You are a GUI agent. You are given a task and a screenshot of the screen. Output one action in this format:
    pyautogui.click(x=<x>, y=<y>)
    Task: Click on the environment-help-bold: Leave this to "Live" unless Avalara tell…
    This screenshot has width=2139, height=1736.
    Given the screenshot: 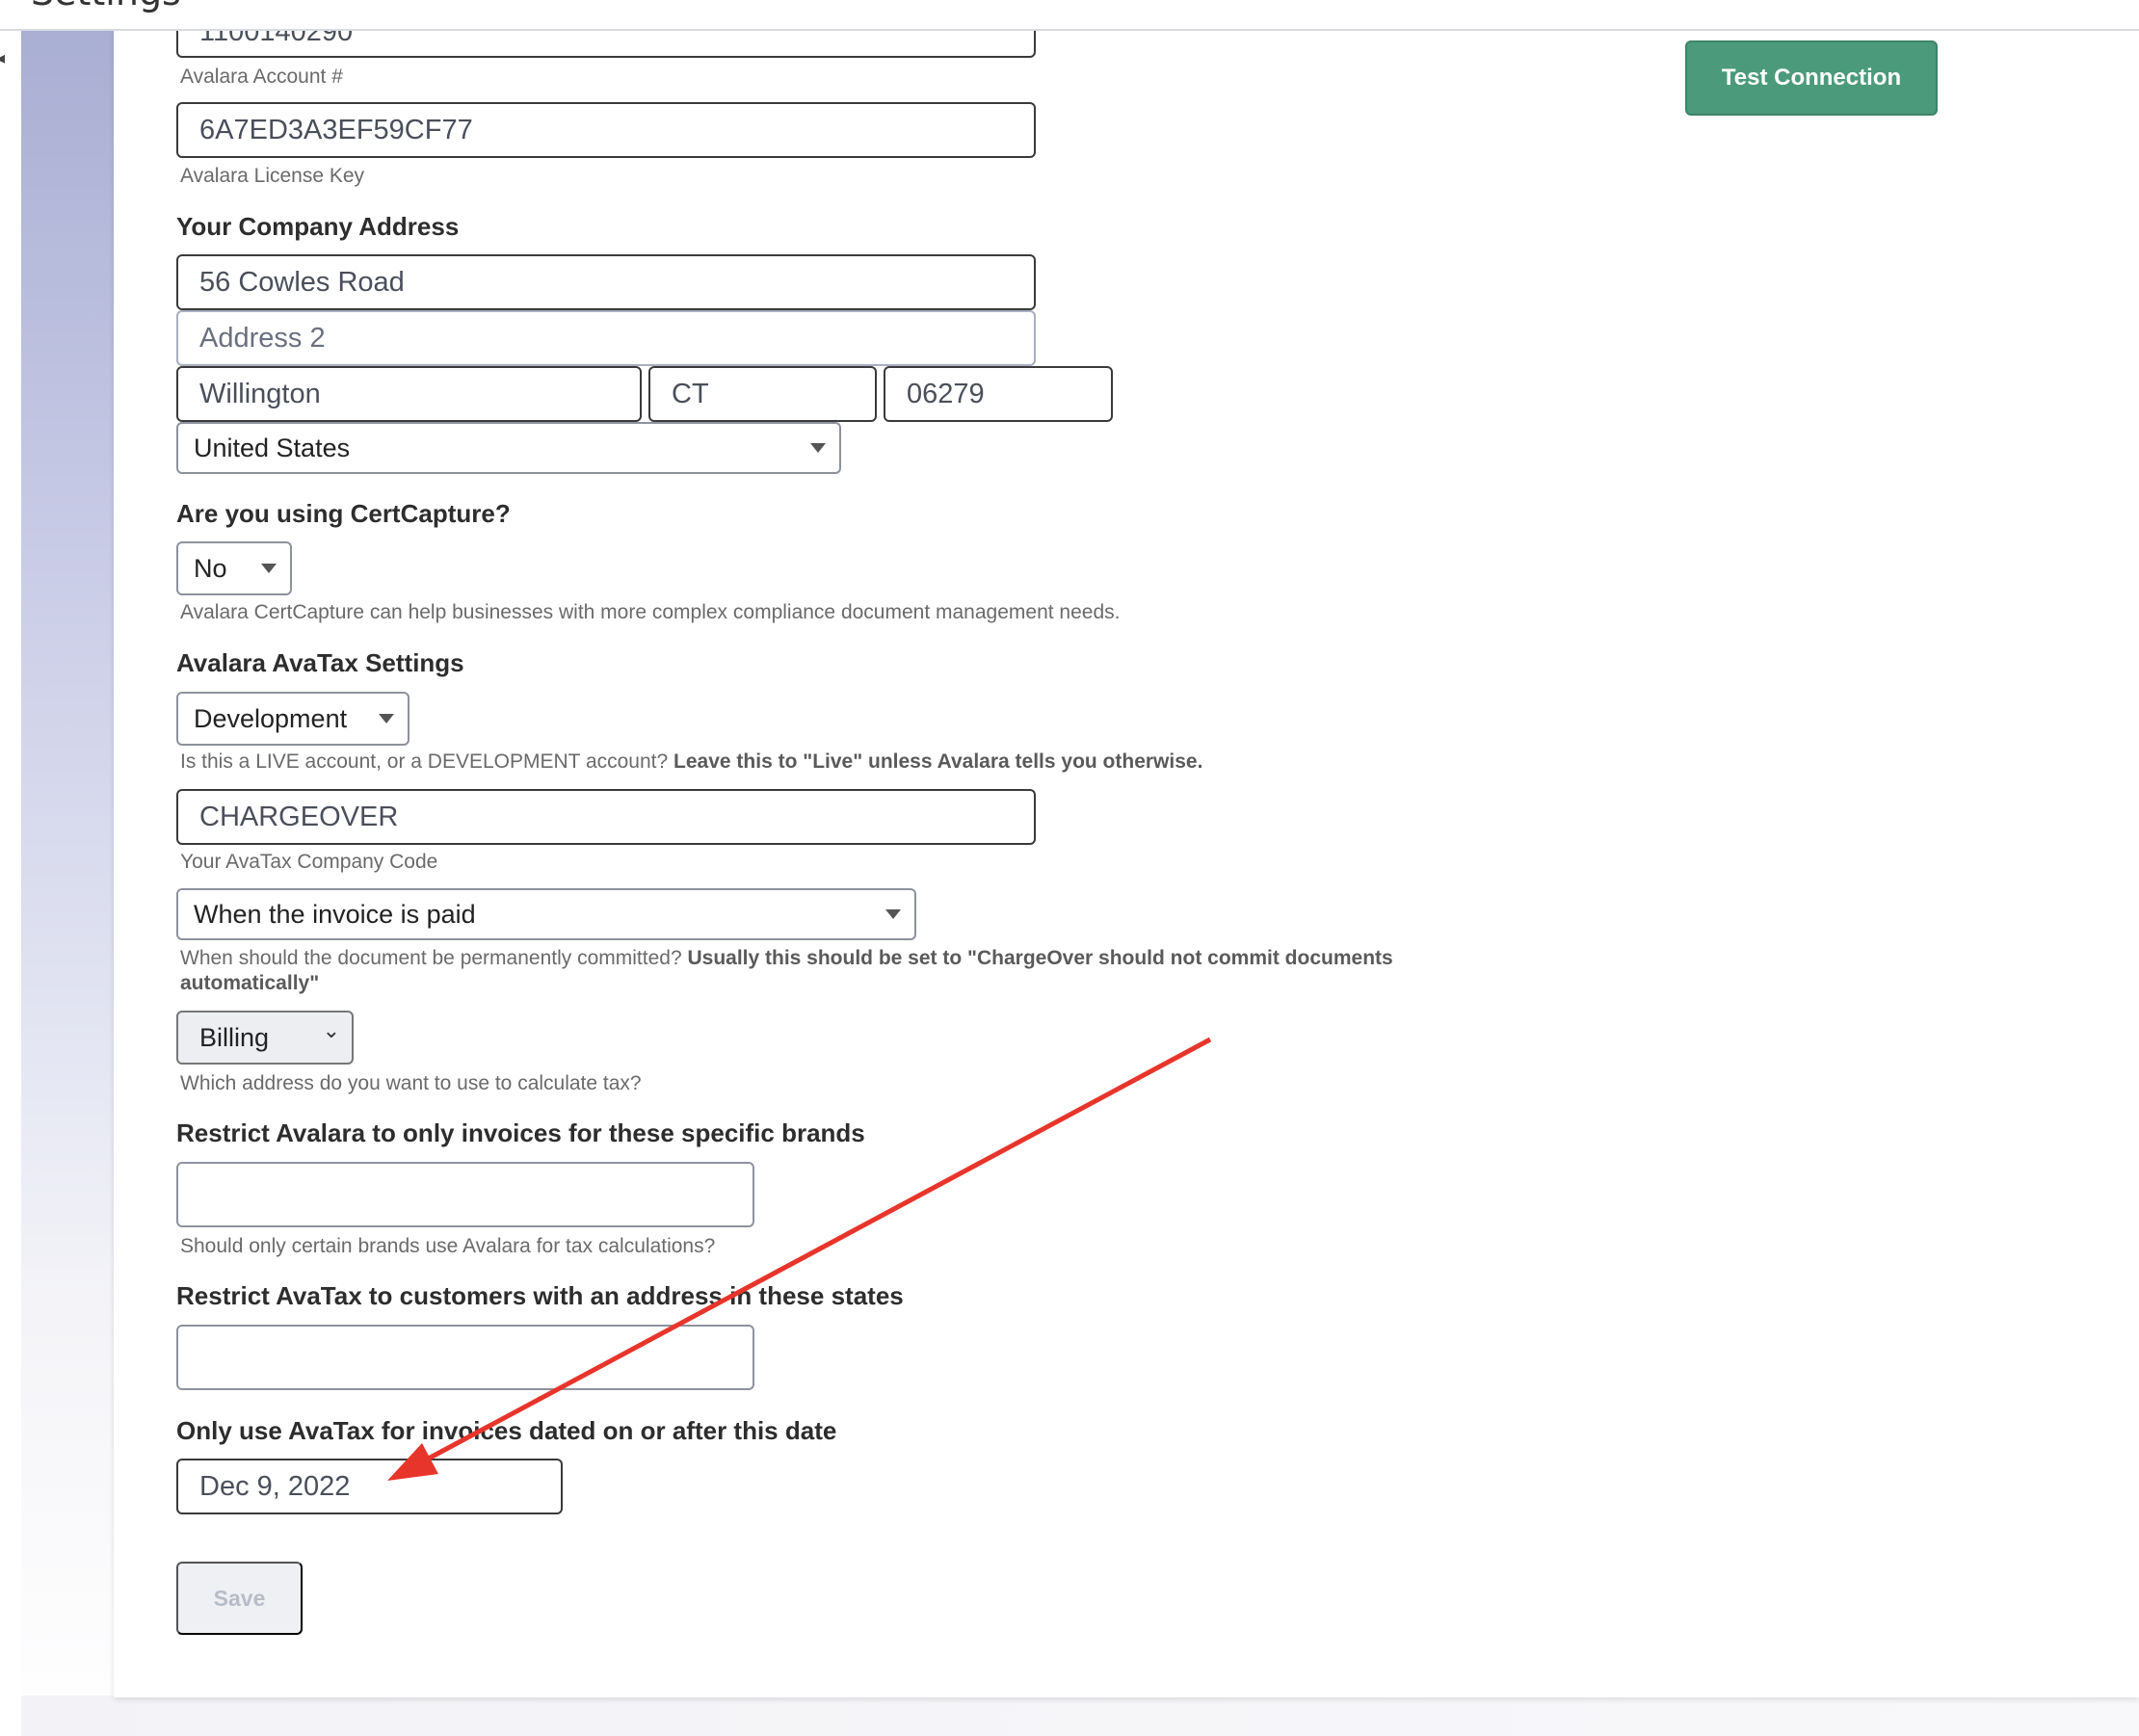 What is the action you would take?
    pyautogui.click(x=938, y=761)
    